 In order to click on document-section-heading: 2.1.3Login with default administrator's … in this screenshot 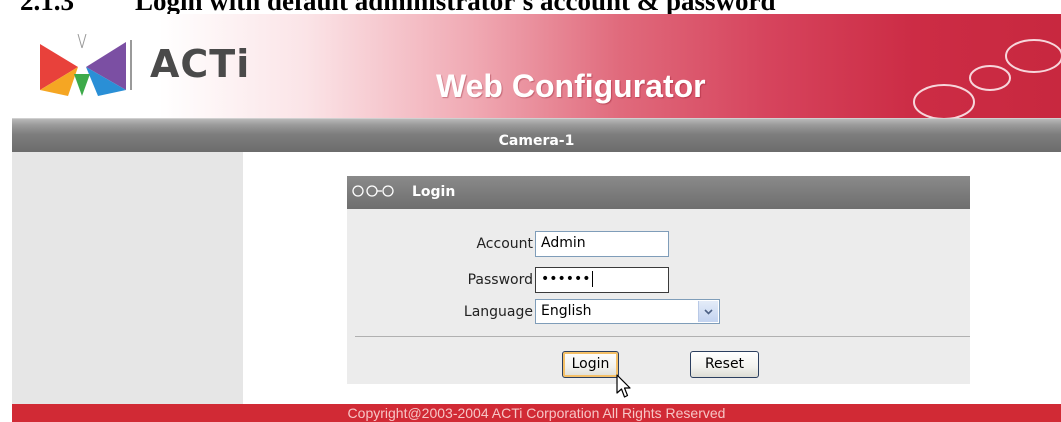, I will do `click(540, 7)`.